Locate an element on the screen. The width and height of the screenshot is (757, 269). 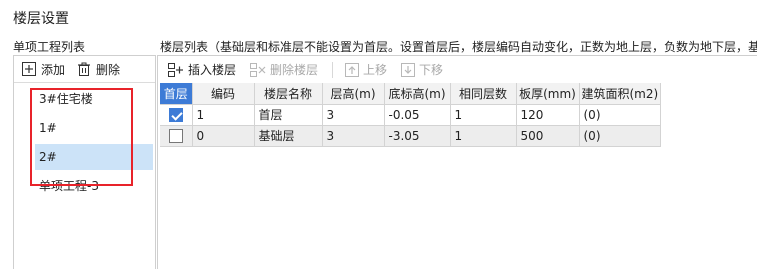
arrow-up-icon is located at coordinates (352, 69).